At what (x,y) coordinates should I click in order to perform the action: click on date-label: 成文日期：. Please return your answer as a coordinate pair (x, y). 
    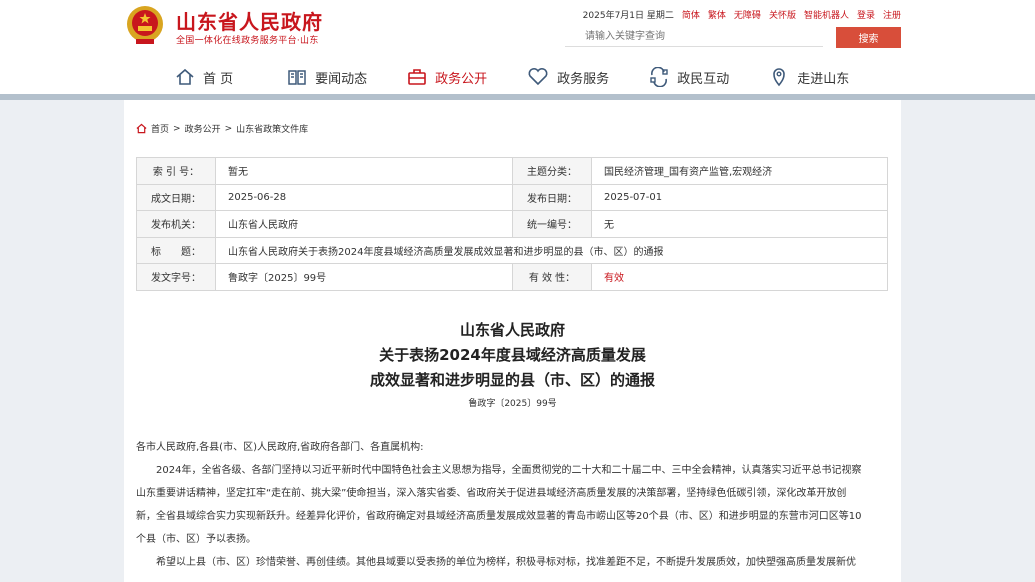
    Looking at the image, I should click on (176, 197).